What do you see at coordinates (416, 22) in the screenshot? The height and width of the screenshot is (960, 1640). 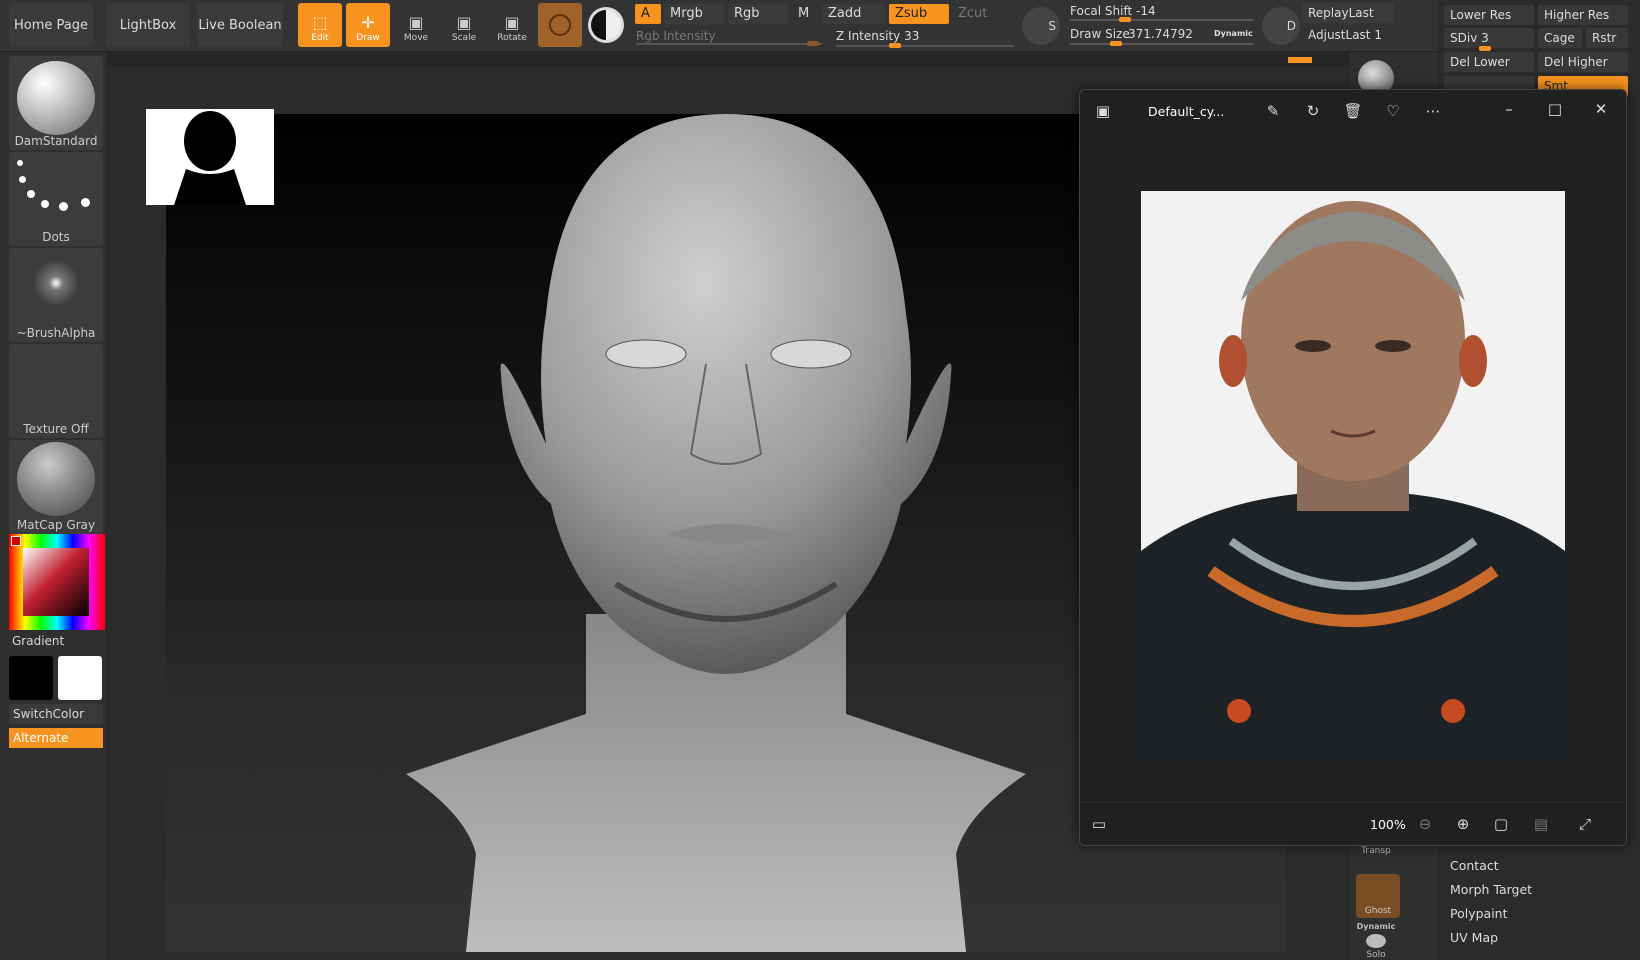 I see `move-icon: ▣` at bounding box center [416, 22].